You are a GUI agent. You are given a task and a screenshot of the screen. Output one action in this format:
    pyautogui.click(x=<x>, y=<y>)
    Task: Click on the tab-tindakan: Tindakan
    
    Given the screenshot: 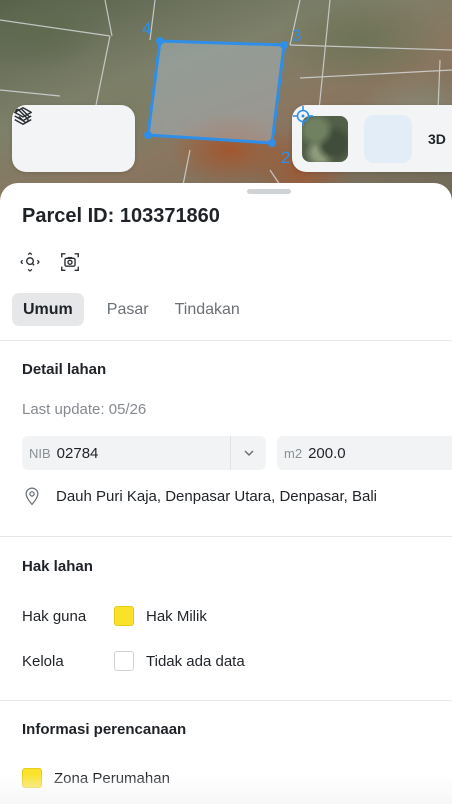 What is the action you would take?
    pyautogui.click(x=207, y=309)
    